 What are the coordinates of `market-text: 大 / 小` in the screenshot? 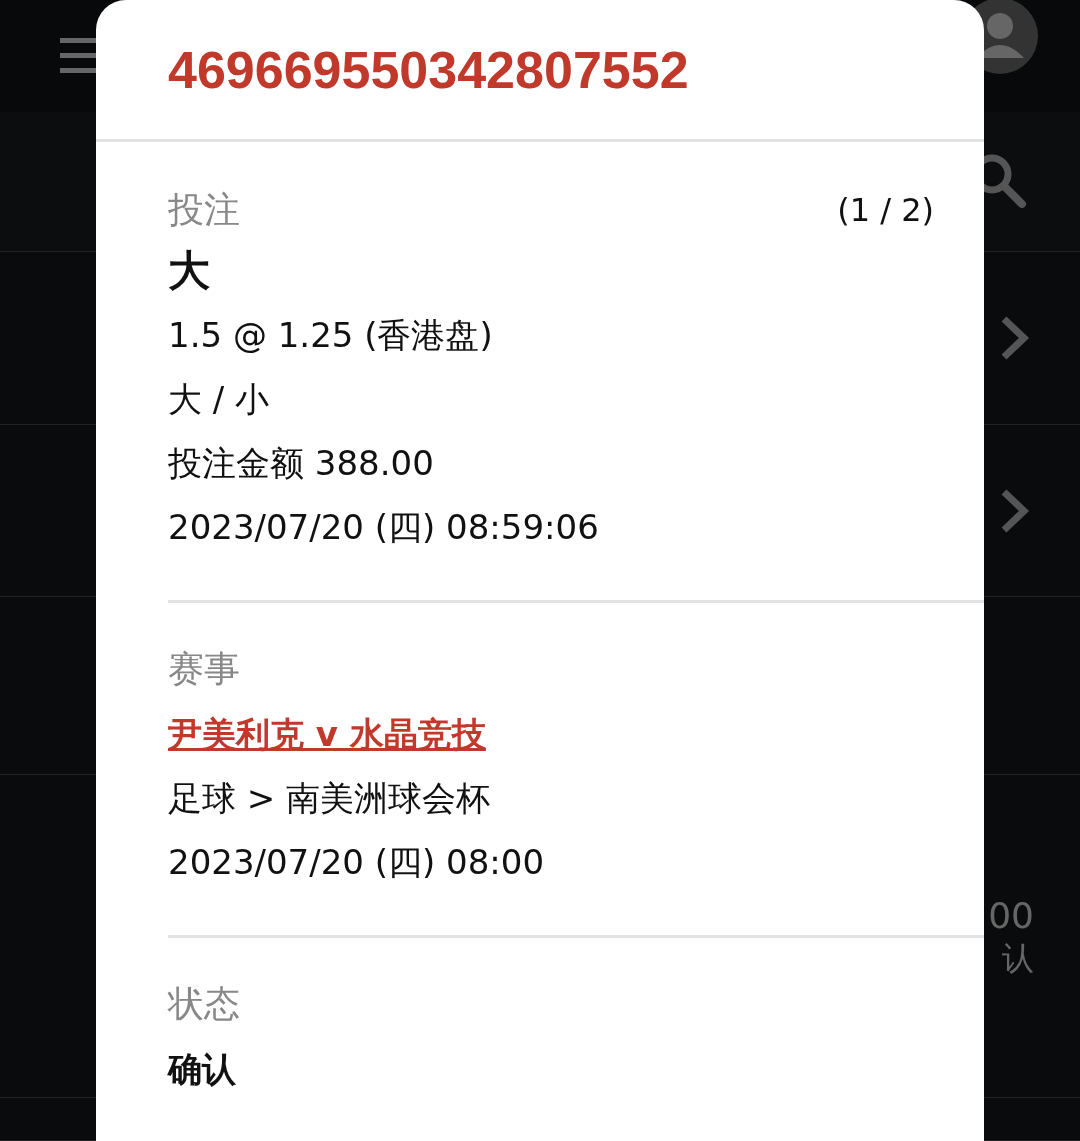 It's located at (219, 399).